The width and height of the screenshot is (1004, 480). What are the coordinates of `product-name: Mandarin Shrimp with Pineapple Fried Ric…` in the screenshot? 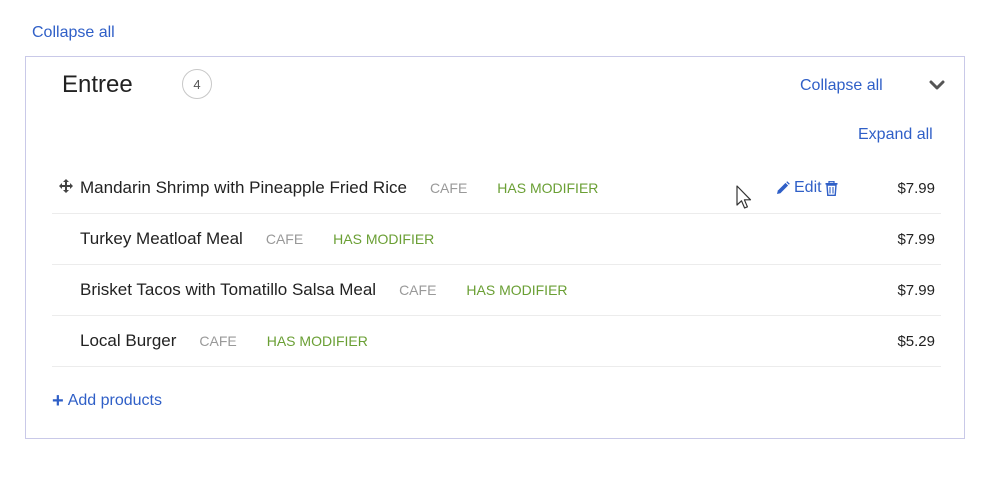 It's located at (243, 187).